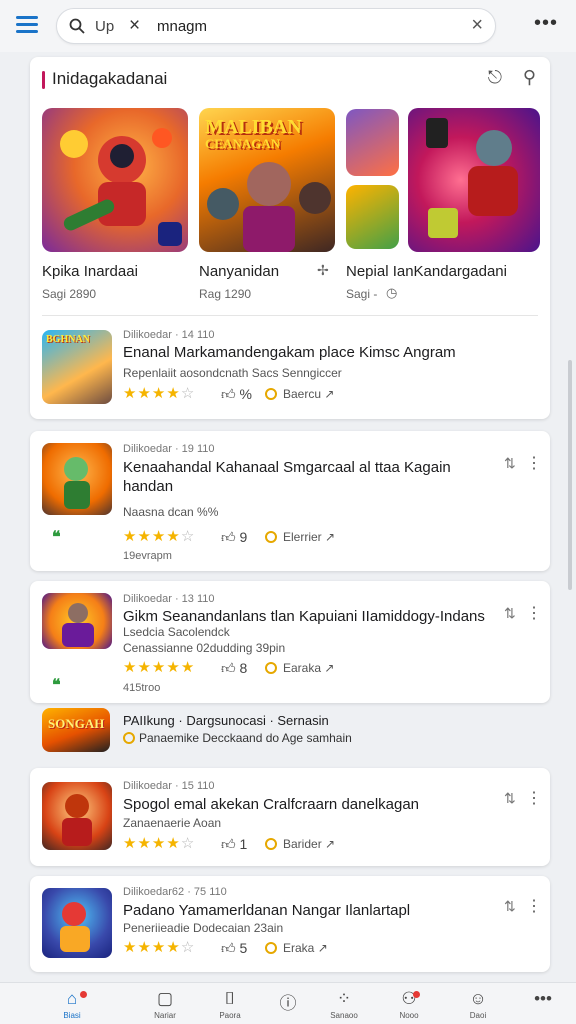 The width and height of the screenshot is (576, 1024). Describe the element at coordinates (147, 556) in the screenshot. I see `item-extra: 19evrapm` at that location.